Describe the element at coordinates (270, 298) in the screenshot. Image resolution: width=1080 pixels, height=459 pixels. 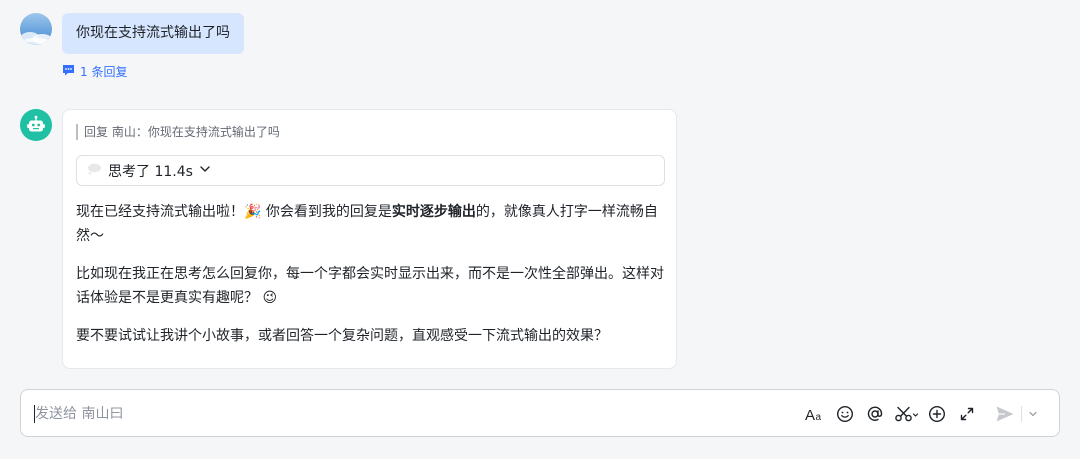
I see `wink-emoji: 😉` at that location.